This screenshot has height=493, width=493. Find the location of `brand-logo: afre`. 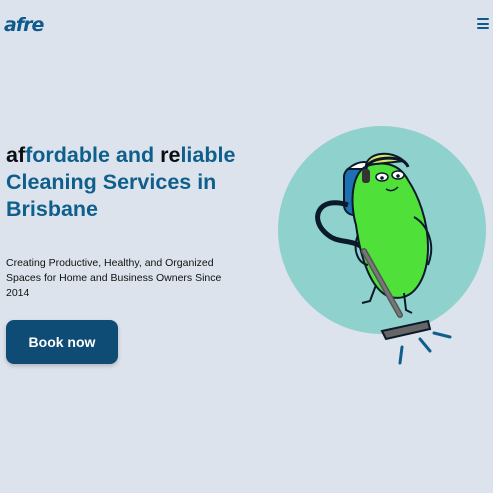

brand-logo: afre is located at coordinates (24, 25).